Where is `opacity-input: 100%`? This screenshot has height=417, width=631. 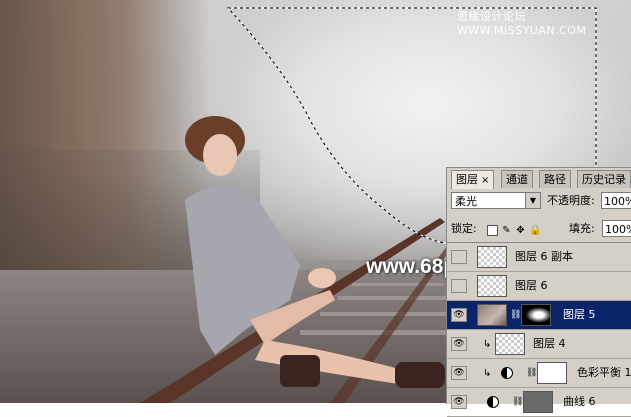
opacity-input: 100% is located at coordinates (616, 200).